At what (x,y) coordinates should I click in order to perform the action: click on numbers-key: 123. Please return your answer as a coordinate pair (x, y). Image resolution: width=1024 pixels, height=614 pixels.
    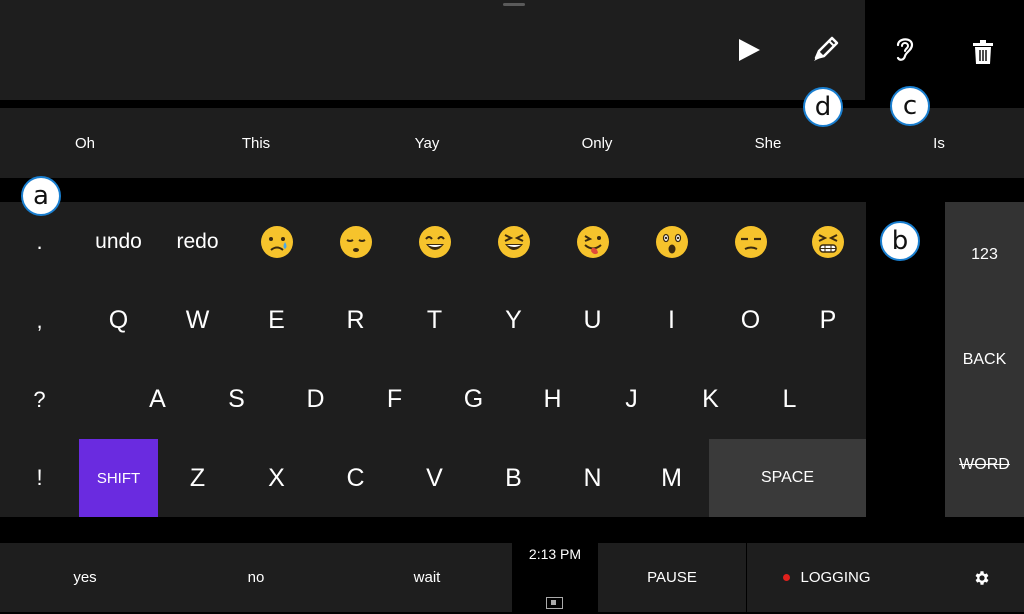
    Looking at the image, I should click on (984, 254).